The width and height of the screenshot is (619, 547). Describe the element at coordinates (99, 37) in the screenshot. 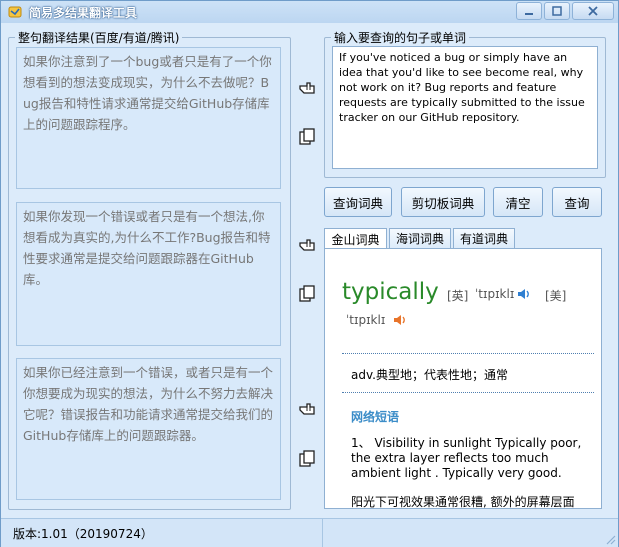

I see `translation-results-title: 整句翻译结果(百度/有道/腾讯)` at that location.